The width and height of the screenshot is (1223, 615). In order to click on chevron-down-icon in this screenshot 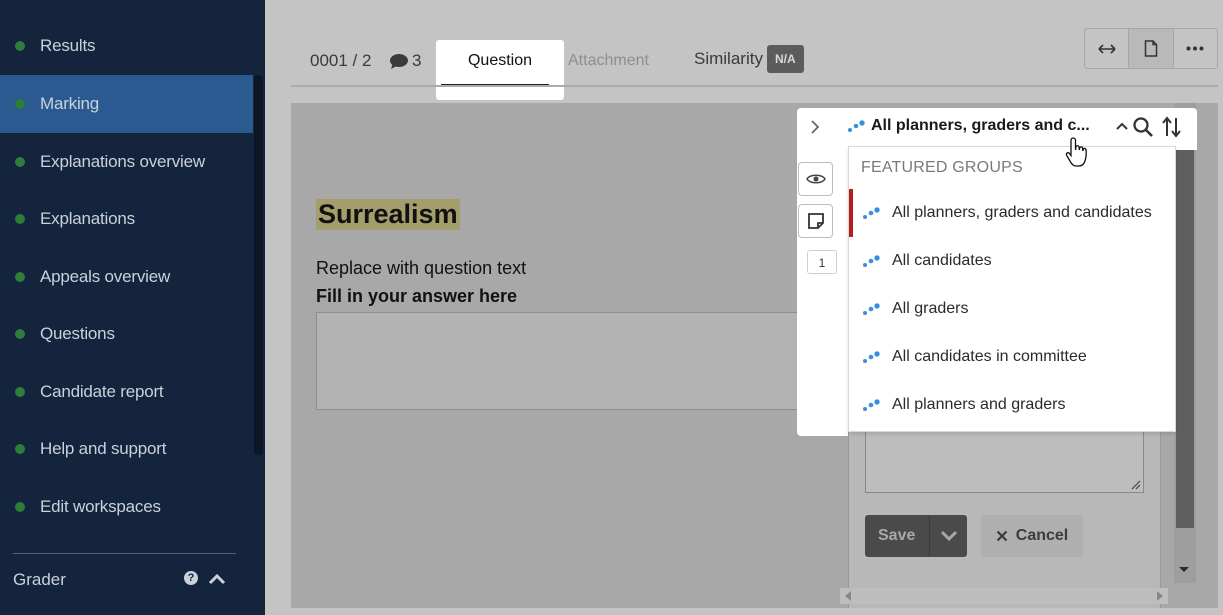, I will do `click(948, 536)`.